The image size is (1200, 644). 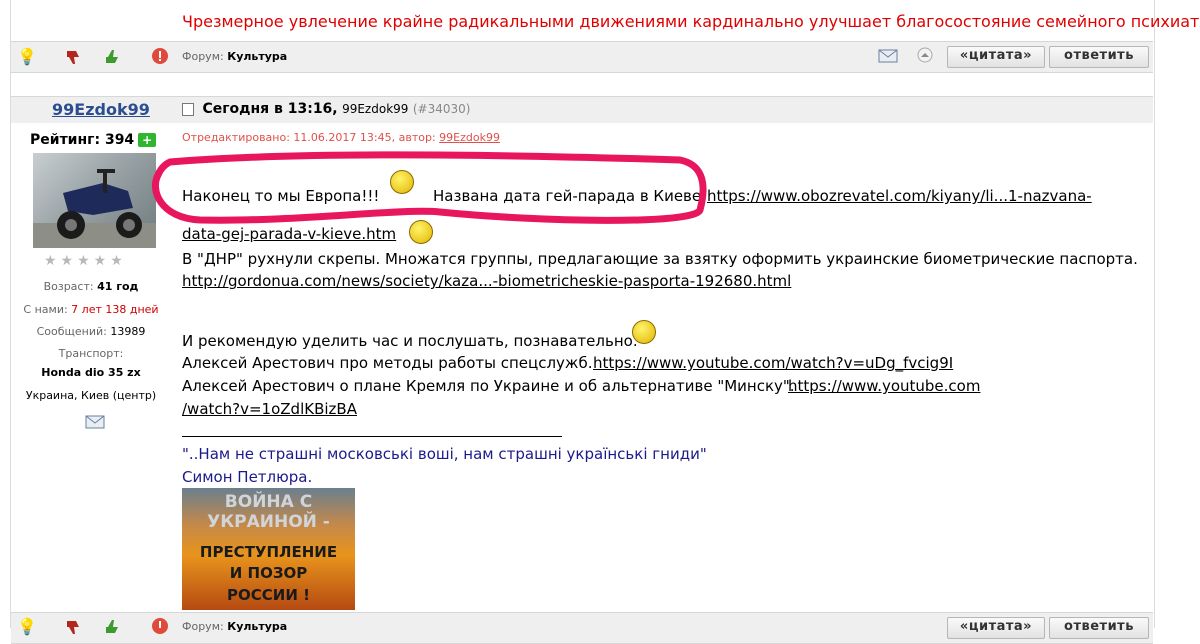 What do you see at coordinates (996, 57) in the screenshot?
I see `quote-button: «цитата»` at bounding box center [996, 57].